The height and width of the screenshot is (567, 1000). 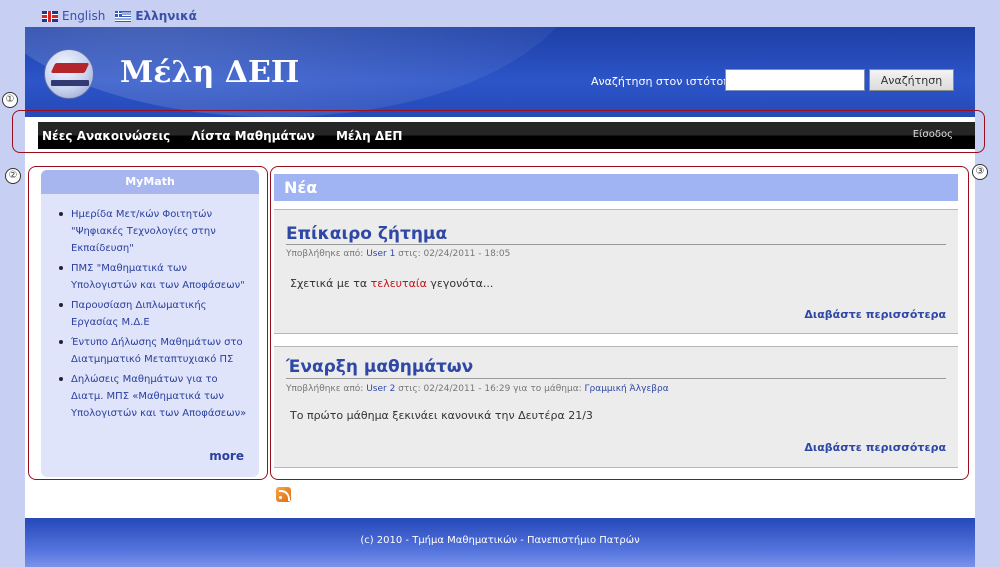 I want to click on callout-number-3: ③, so click(x=980, y=172).